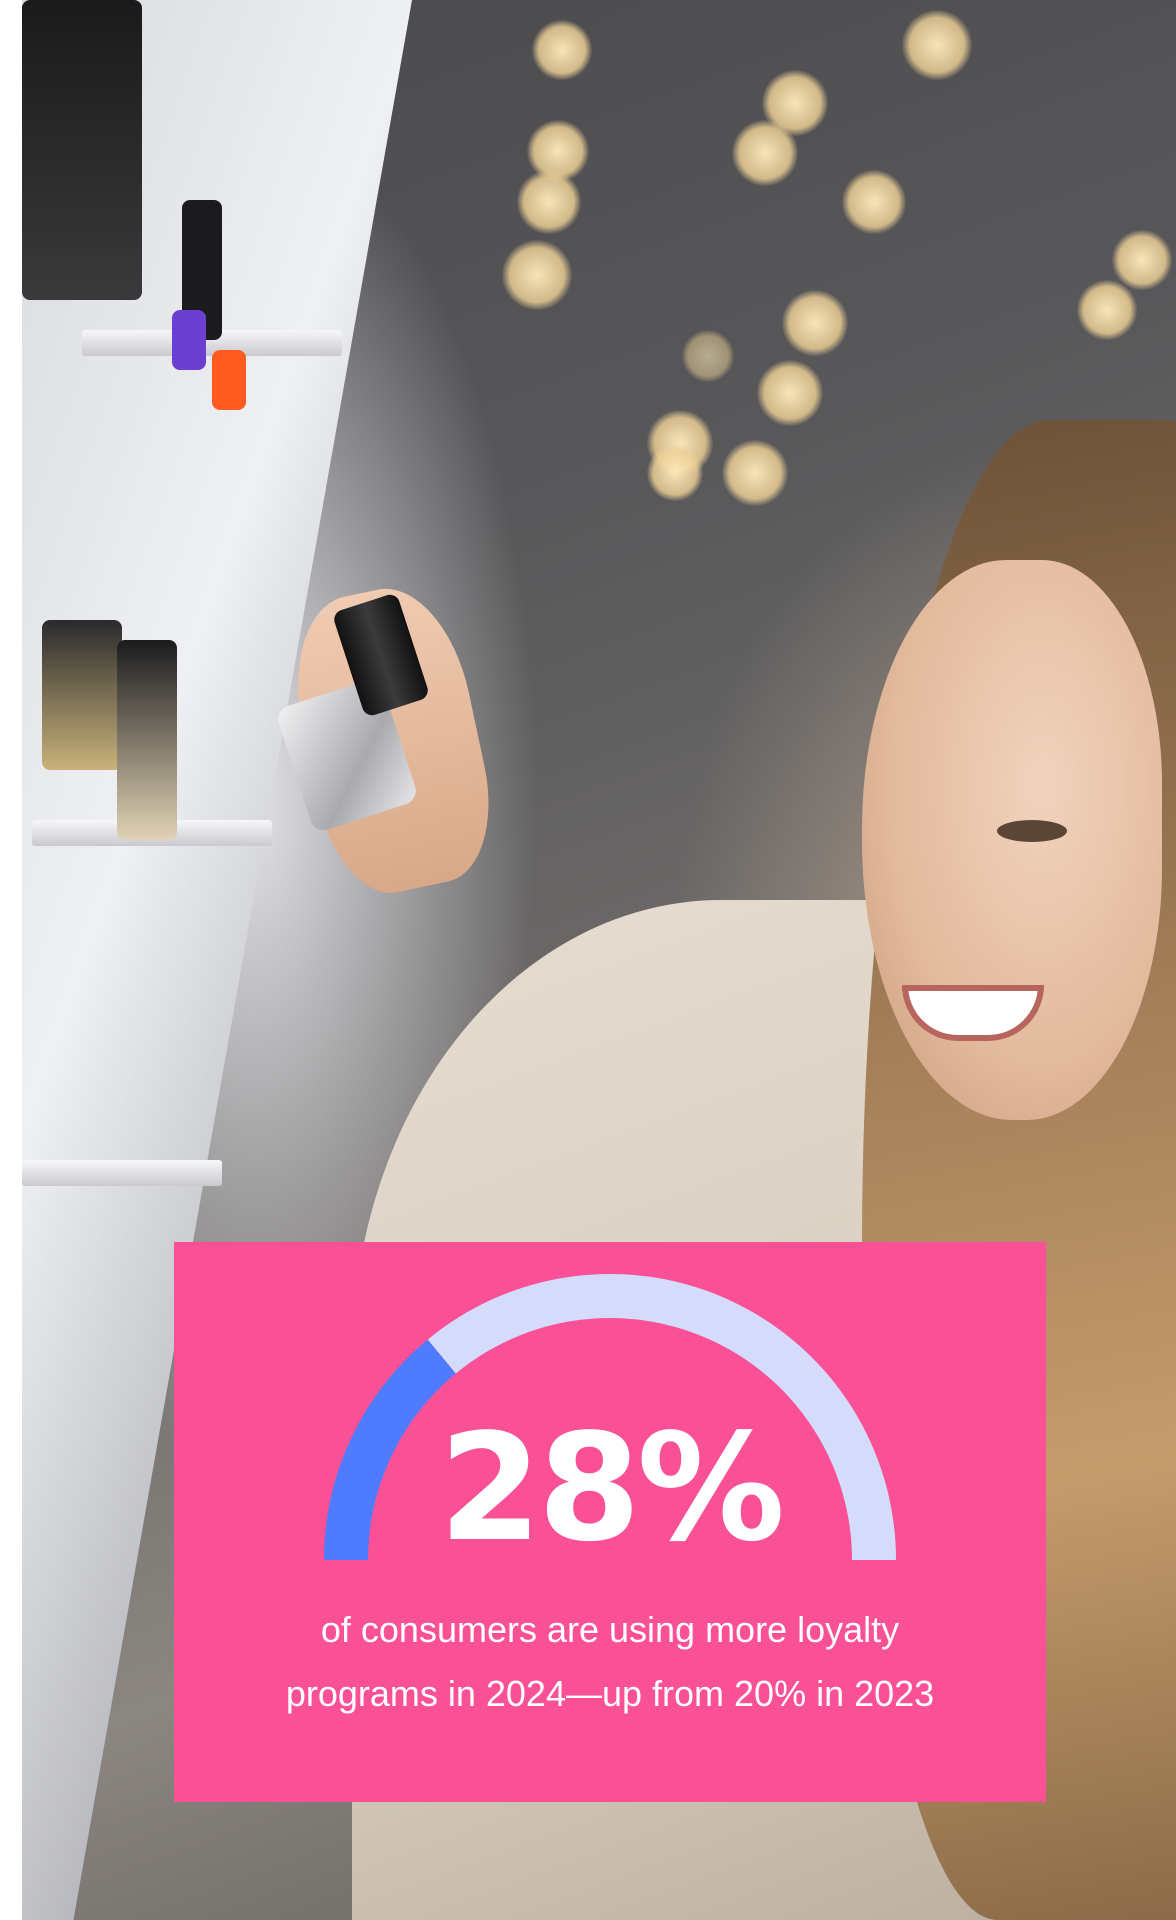 The height and width of the screenshot is (1920, 1176). Describe the element at coordinates (122, 1173) in the screenshot. I see `shelf` at that location.